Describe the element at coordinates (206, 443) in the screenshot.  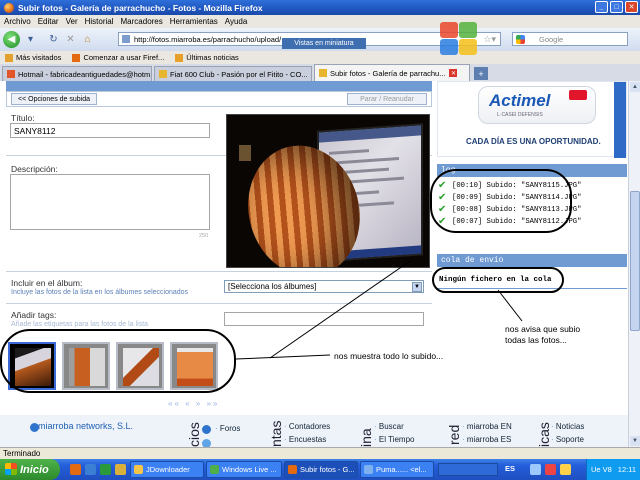
I see `footer-icon` at that location.